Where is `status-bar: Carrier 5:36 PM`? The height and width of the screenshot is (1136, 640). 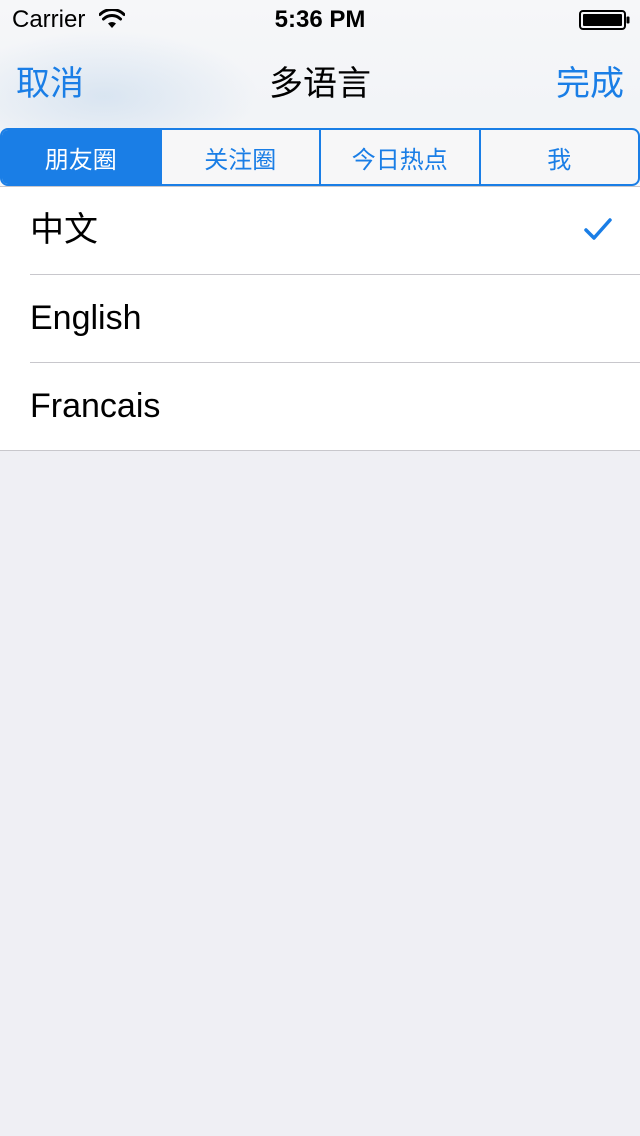 status-bar: Carrier 5:36 PM is located at coordinates (320, 20).